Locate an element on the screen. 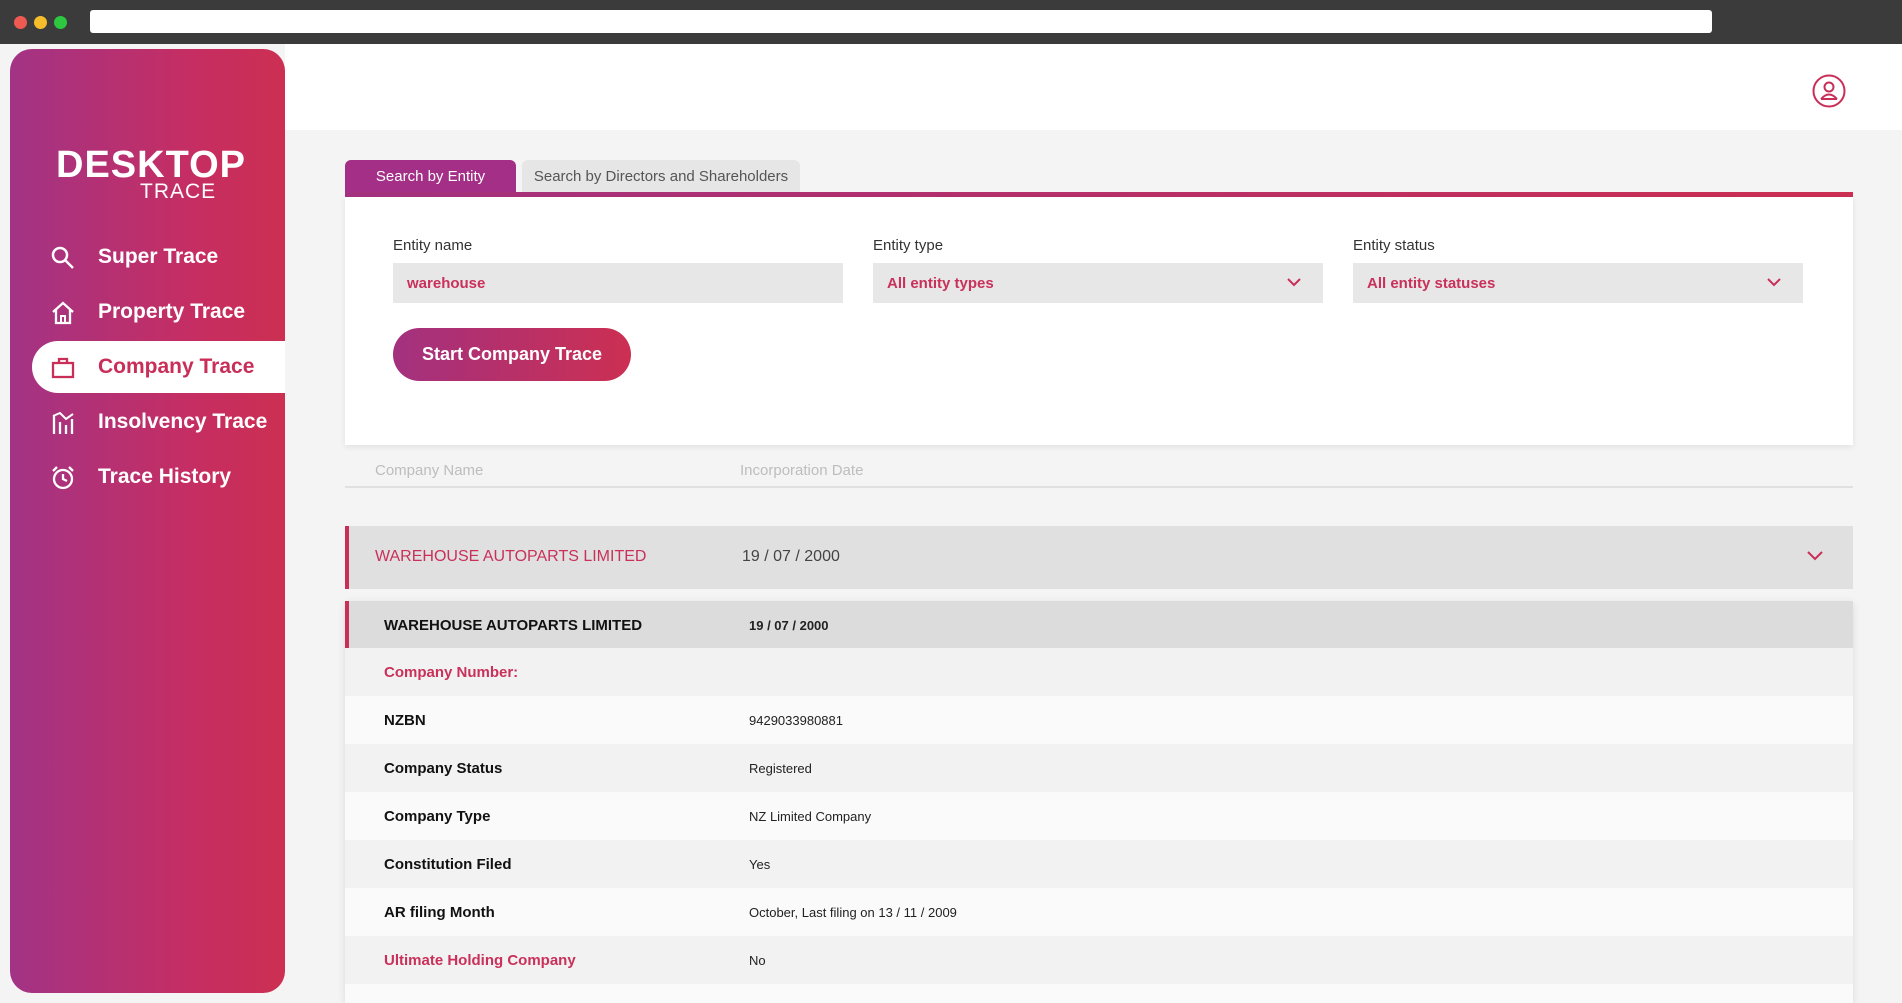 The height and width of the screenshot is (1003, 1902). logo-line2: TRACE is located at coordinates (178, 191).